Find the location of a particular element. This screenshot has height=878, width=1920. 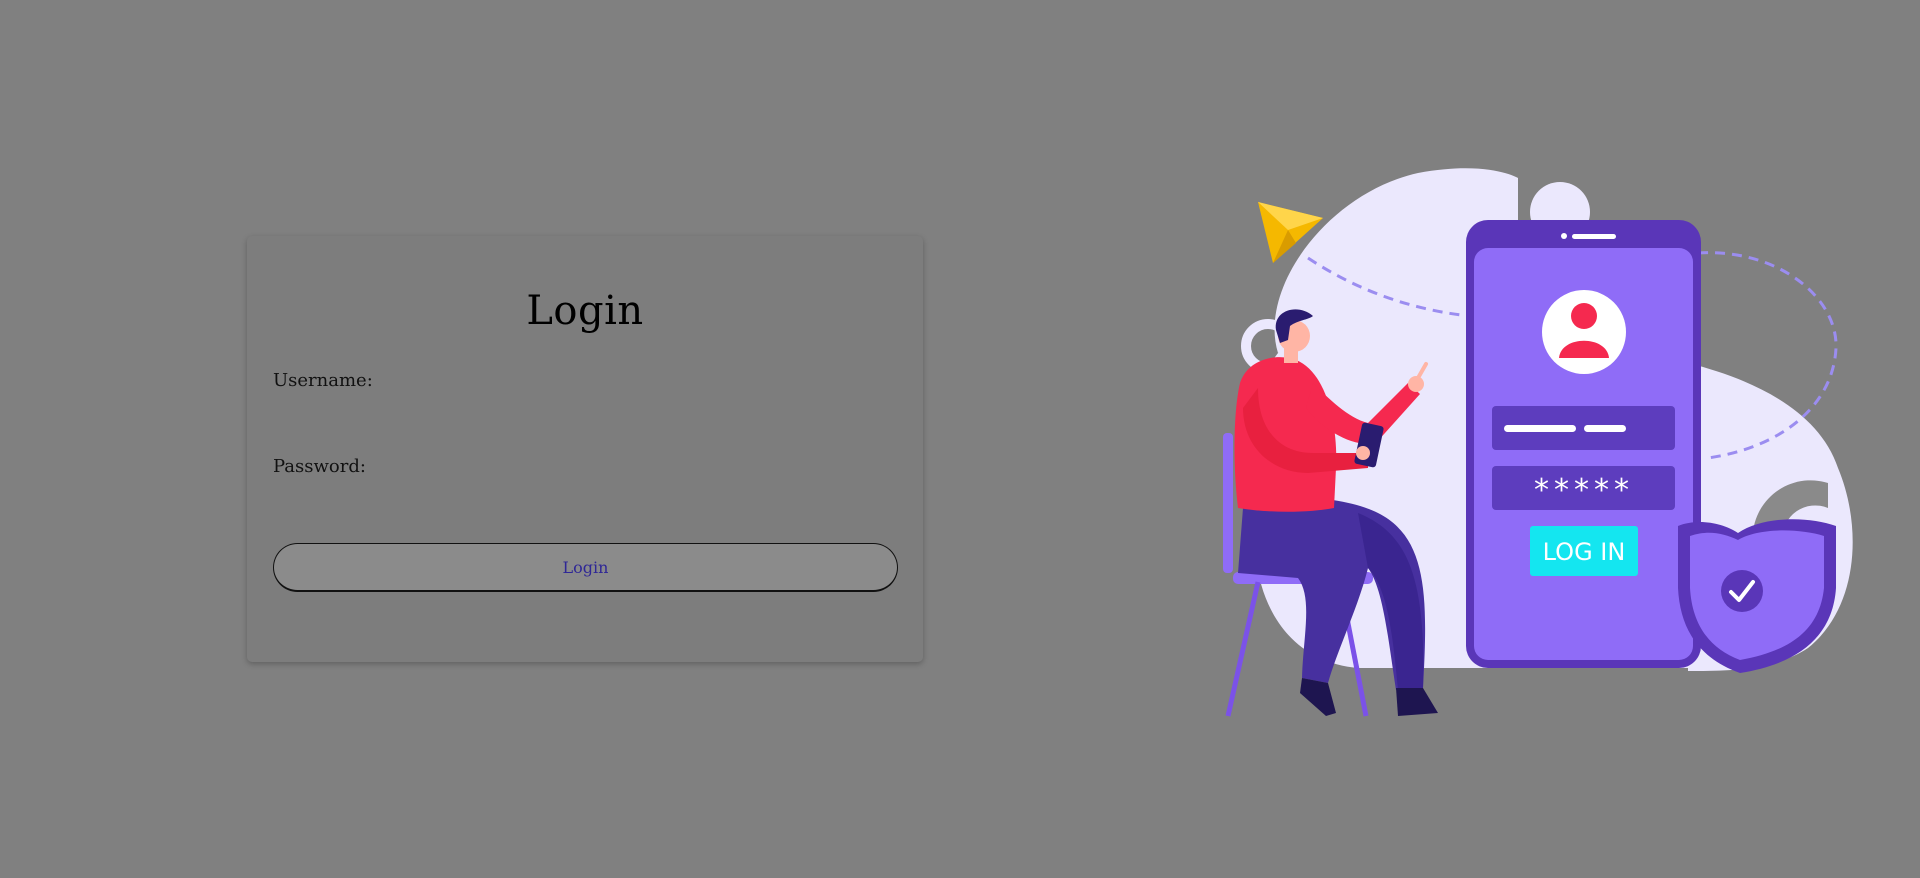

password-input is located at coordinates (587, 500).